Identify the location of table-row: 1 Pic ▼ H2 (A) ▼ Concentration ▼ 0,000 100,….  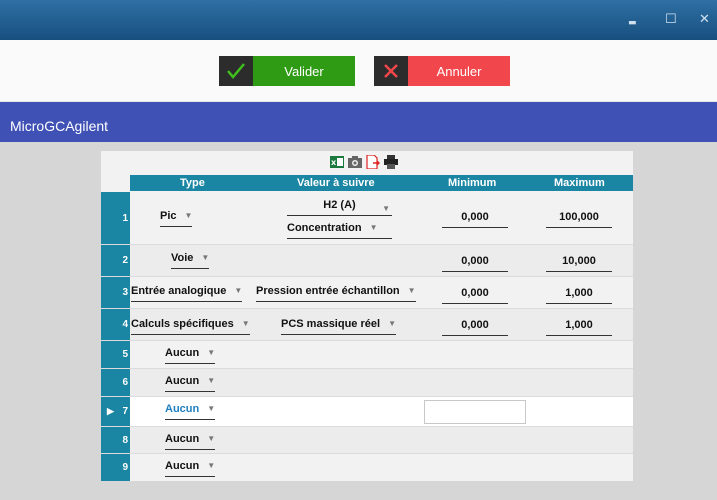
(367, 218).